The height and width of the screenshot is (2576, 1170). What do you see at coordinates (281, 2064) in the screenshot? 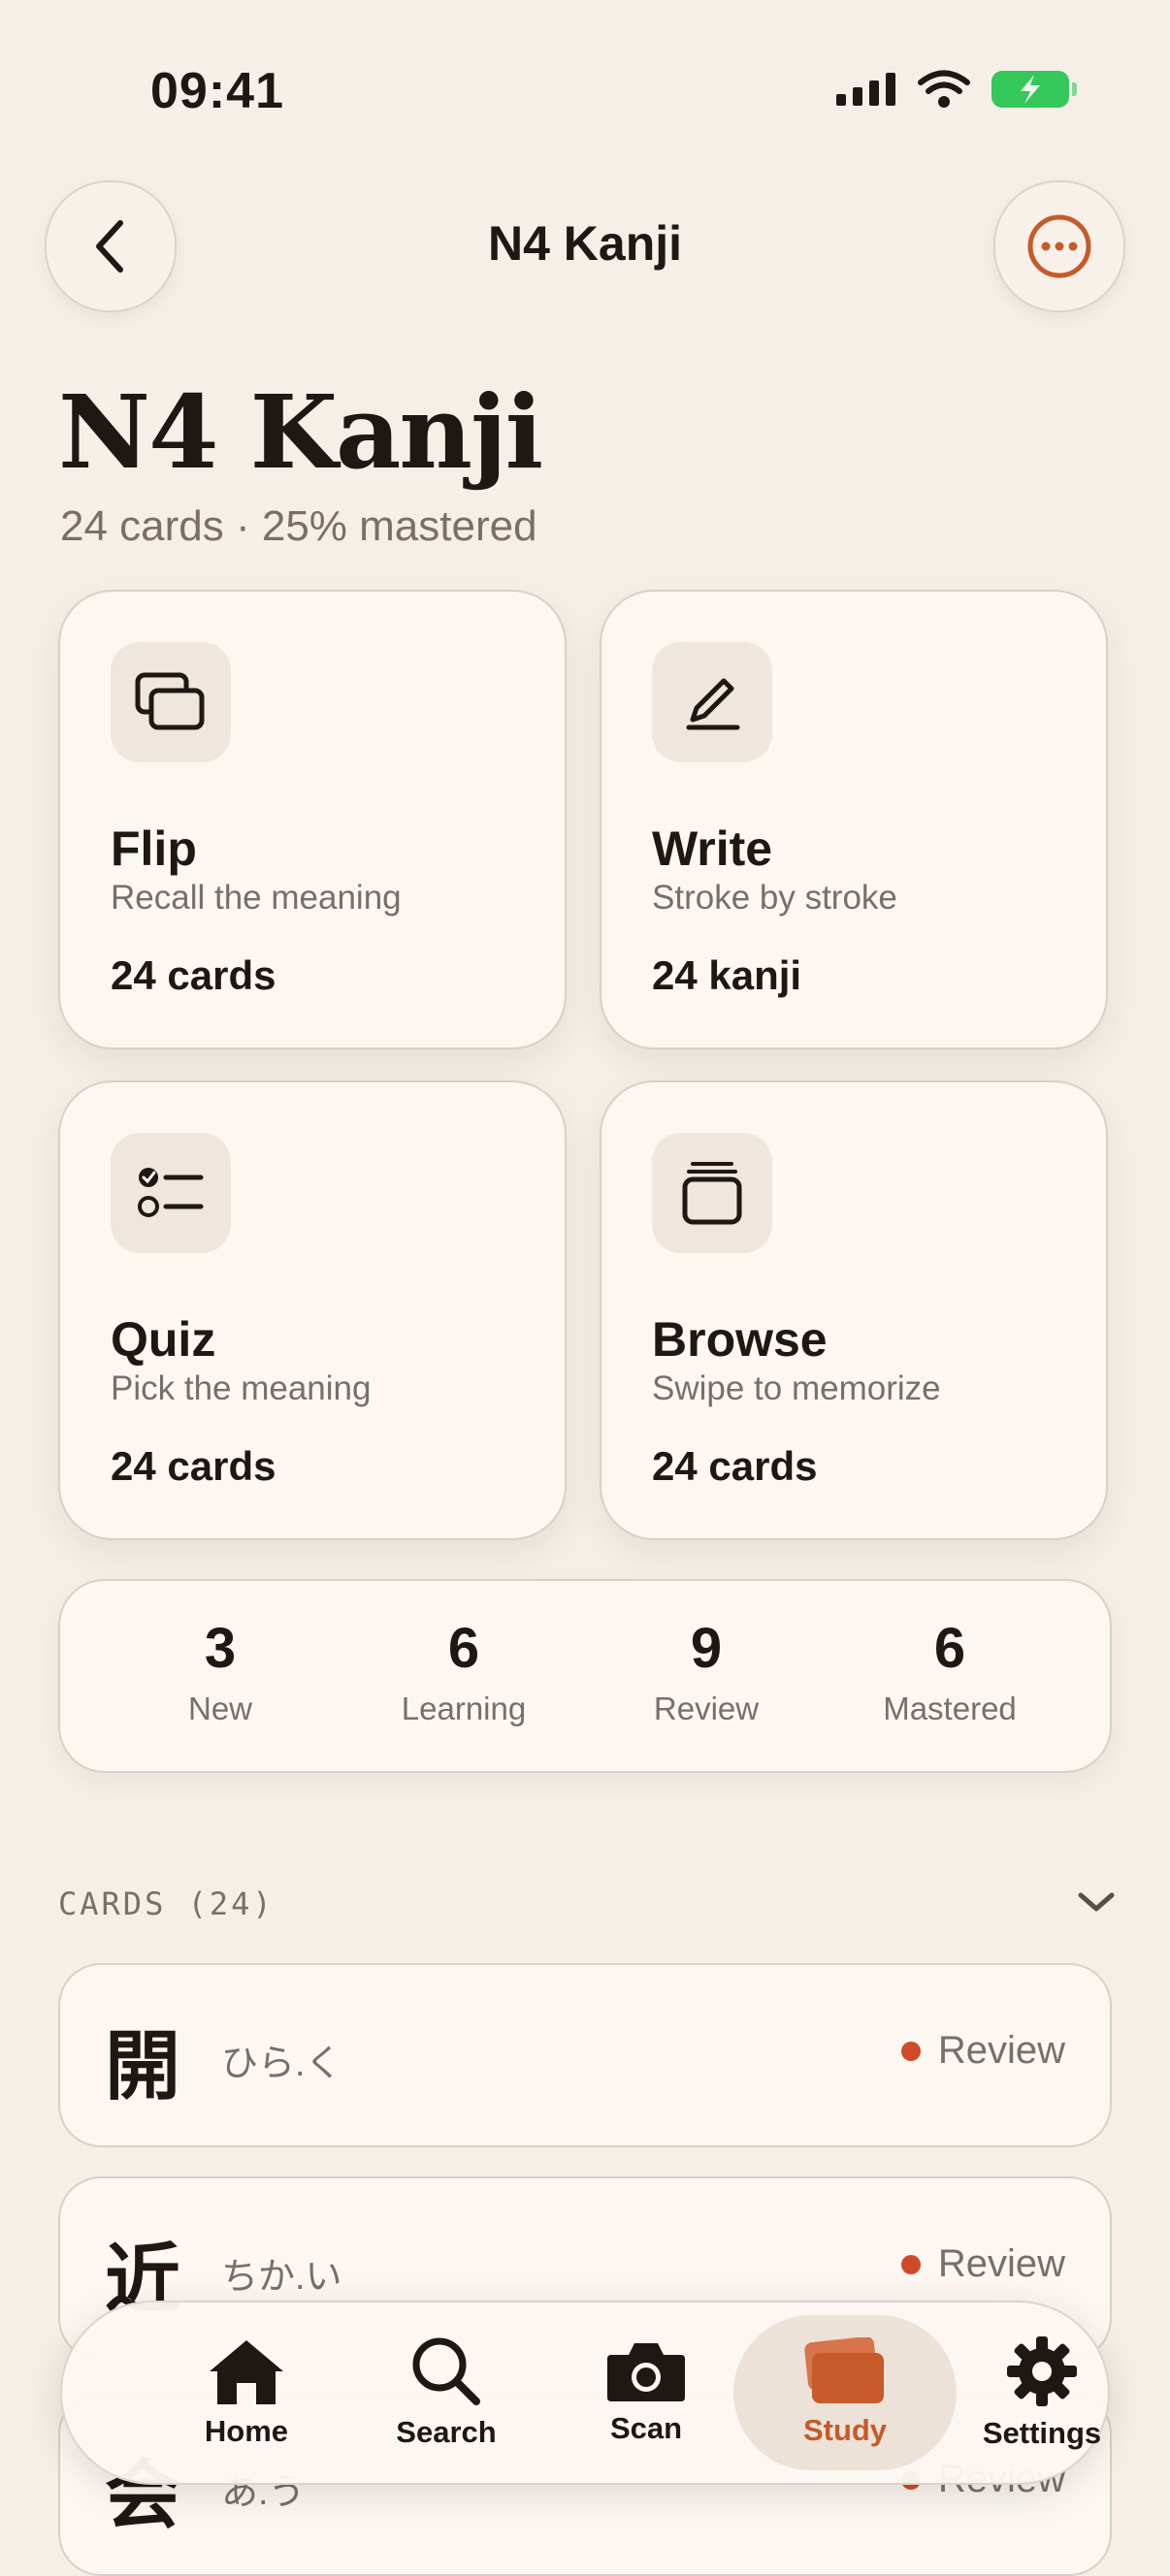
I see `kanji-reading: ひら.く` at bounding box center [281, 2064].